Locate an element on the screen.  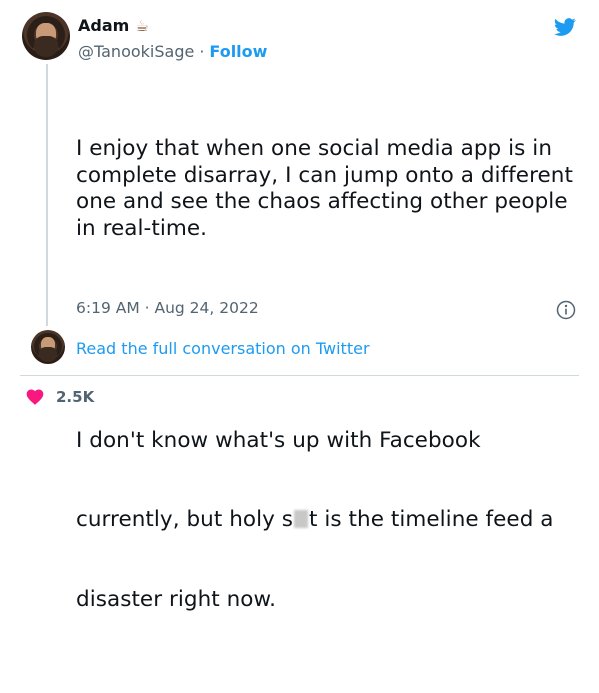
conversation-avatar is located at coordinates (48, 347).